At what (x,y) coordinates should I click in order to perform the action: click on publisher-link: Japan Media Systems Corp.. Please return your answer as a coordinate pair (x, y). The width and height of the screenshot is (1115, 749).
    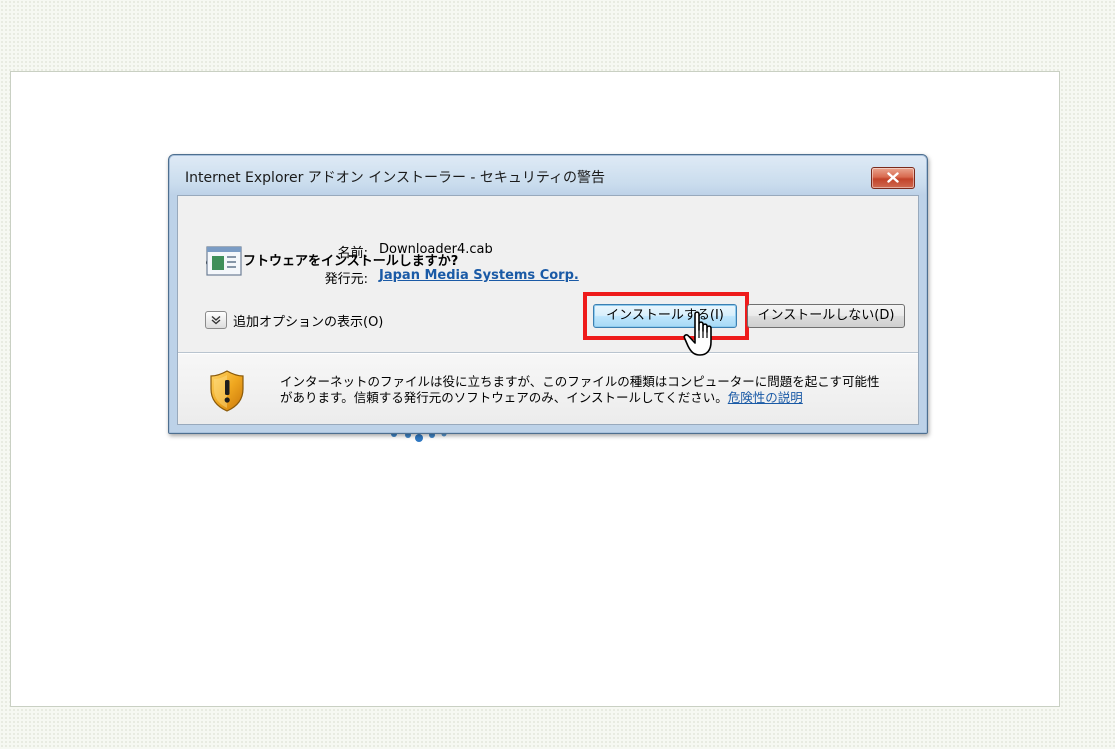
    Looking at the image, I should click on (479, 275).